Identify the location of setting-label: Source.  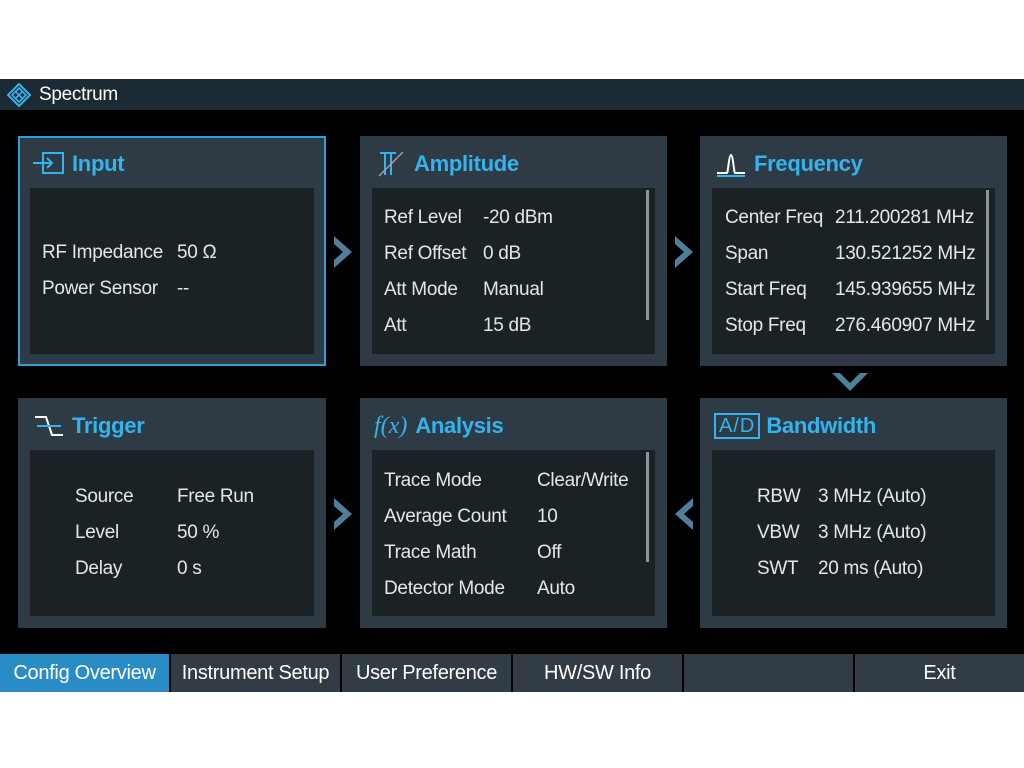
(104, 496).